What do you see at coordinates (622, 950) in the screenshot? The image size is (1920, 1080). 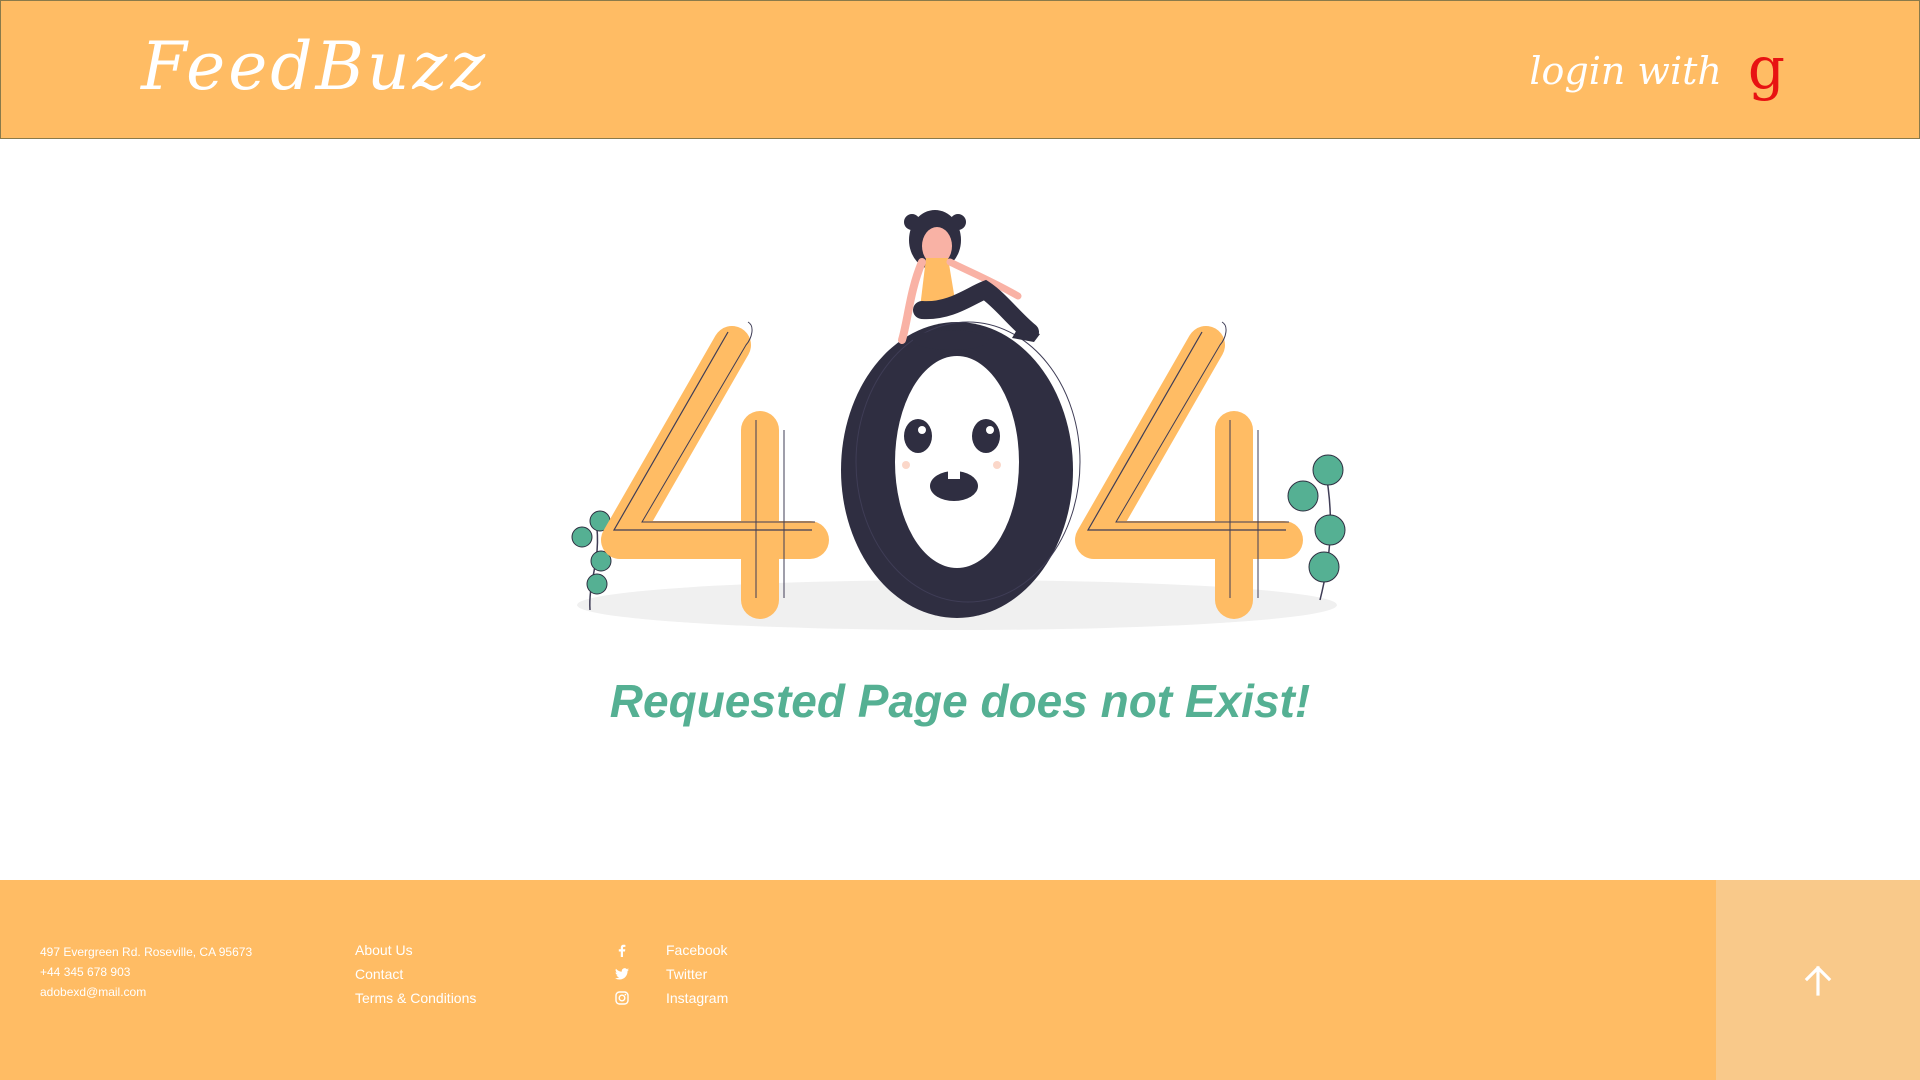 I see `facebook-icon` at bounding box center [622, 950].